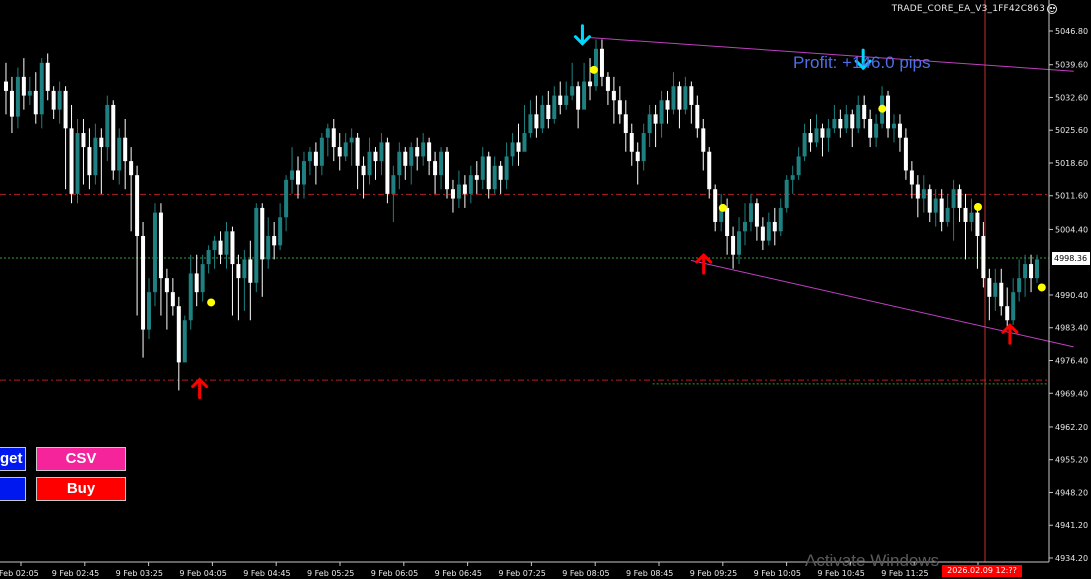 This screenshot has width=1091, height=579. What do you see at coordinates (81, 489) in the screenshot?
I see `buy-button: Buy` at bounding box center [81, 489].